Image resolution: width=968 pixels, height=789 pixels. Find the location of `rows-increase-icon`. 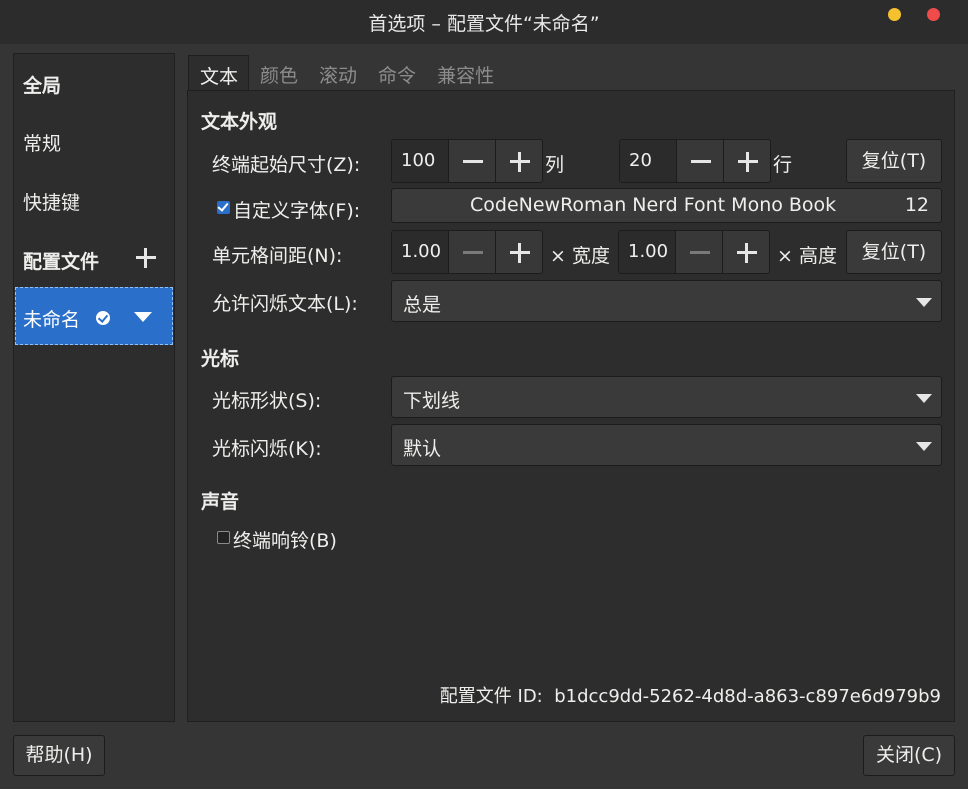

rows-increase-icon is located at coordinates (746, 161).